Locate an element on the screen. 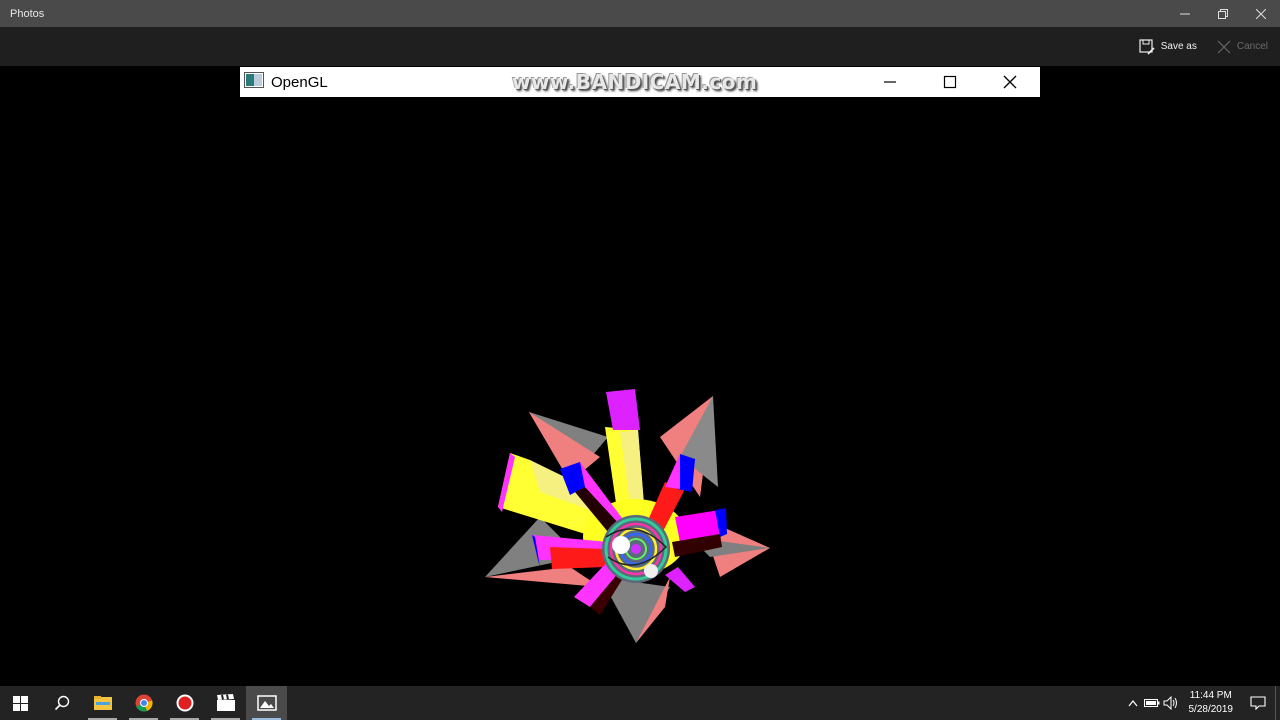  battery-button is located at coordinates (1152, 703).